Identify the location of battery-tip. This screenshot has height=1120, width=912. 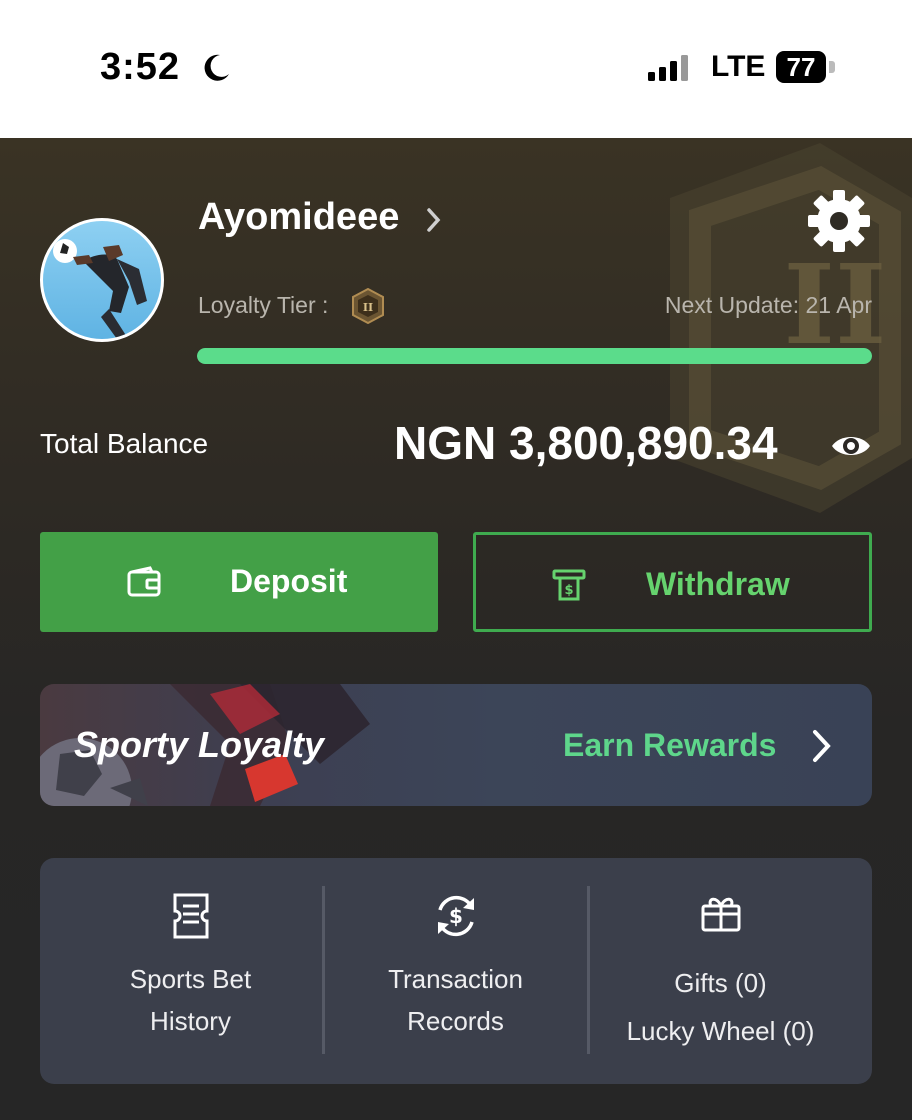
(832, 67).